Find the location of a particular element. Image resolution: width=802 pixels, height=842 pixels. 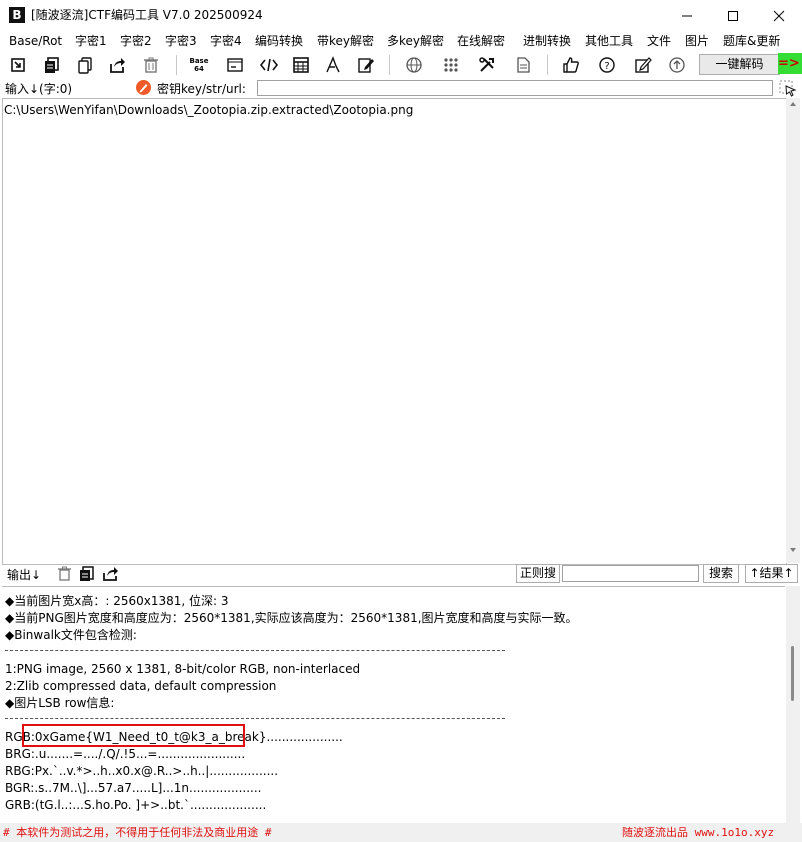

minimize-icon is located at coordinates (687, 15).